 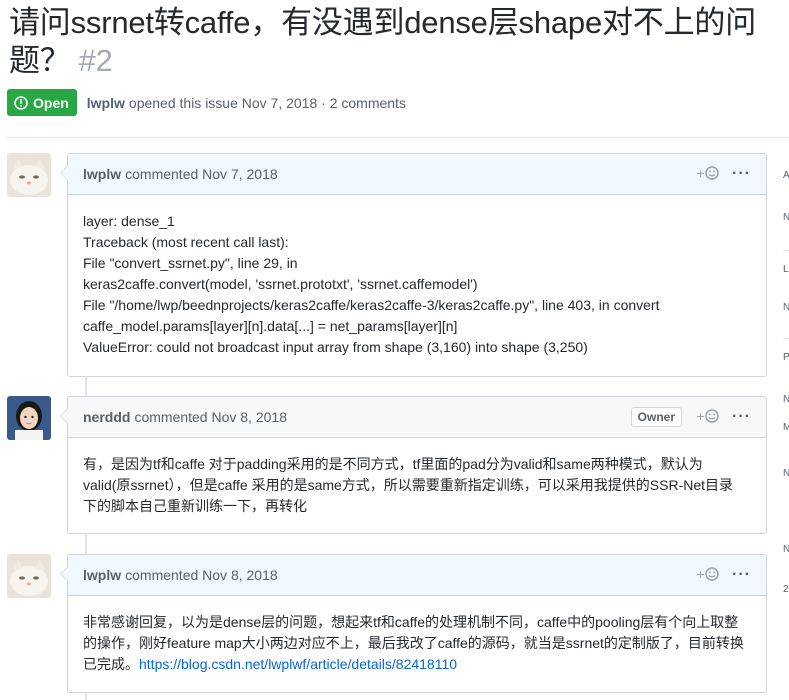 What do you see at coordinates (786, 427) in the screenshot?
I see `sidebar-fragment: M` at bounding box center [786, 427].